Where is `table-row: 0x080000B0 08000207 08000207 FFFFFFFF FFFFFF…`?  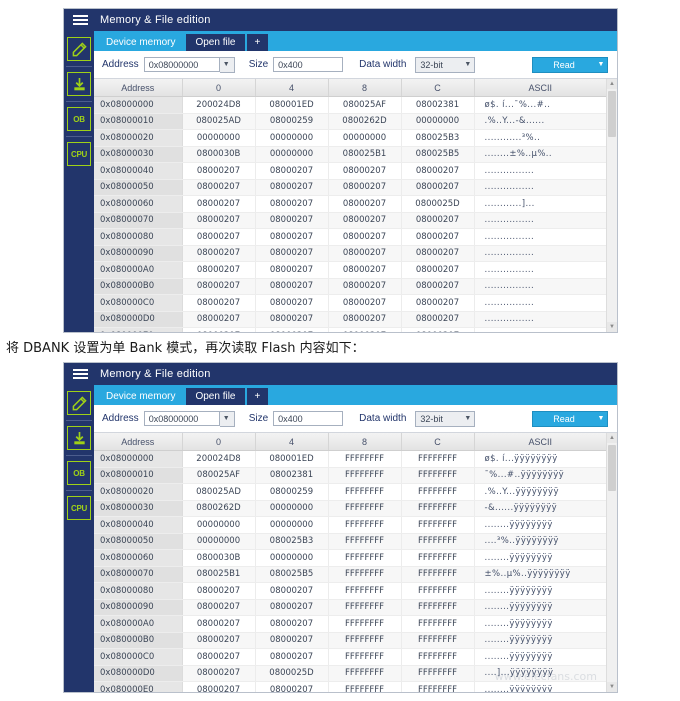
table-row: 0x080000B0 08000207 08000207 FFFFFFFF FFFFFF… is located at coordinates (350, 640).